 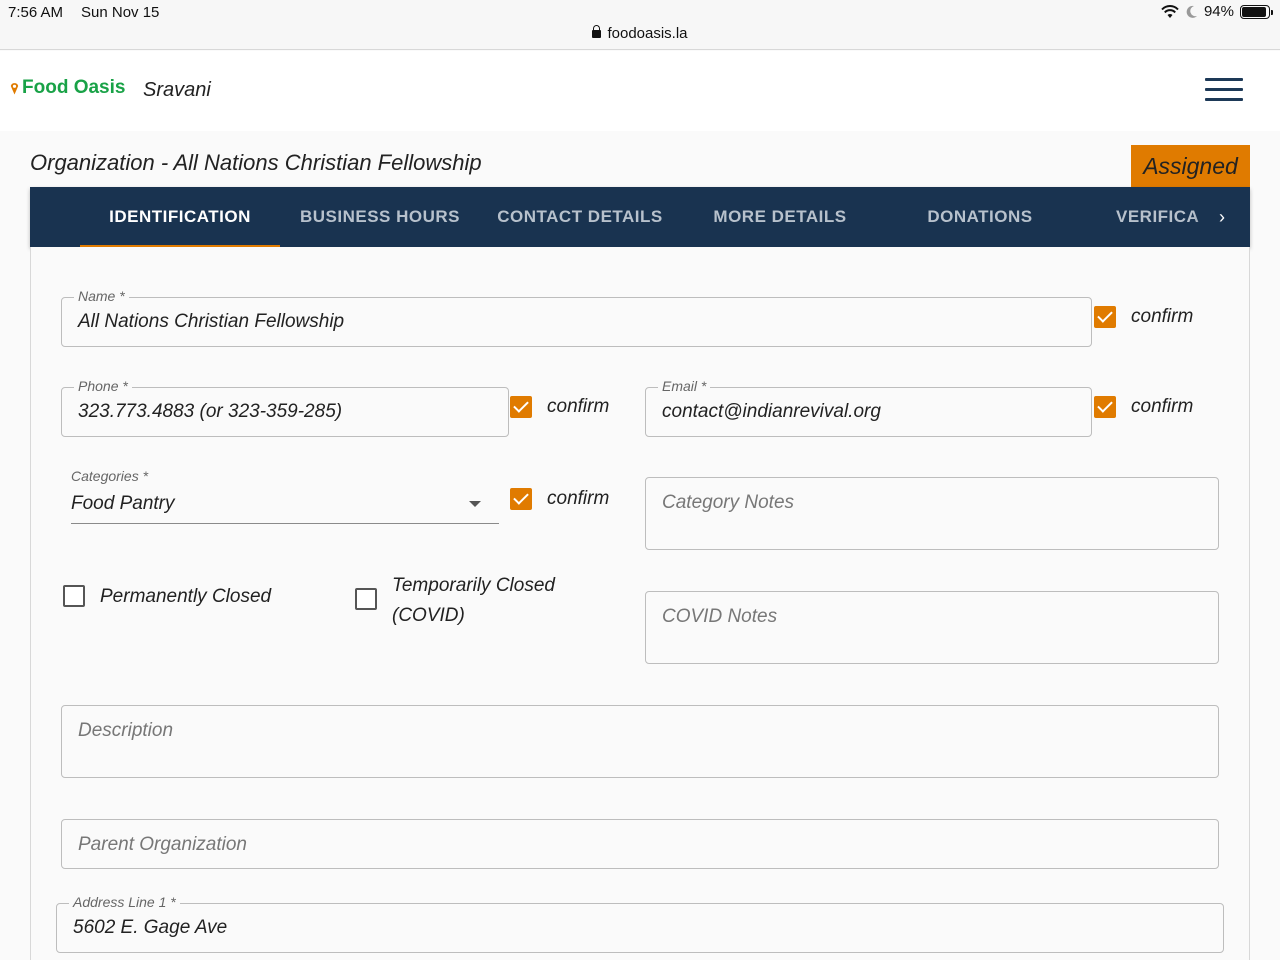 What do you see at coordinates (932, 627) in the screenshot?
I see `covid-notes-field: COVID Notes` at bounding box center [932, 627].